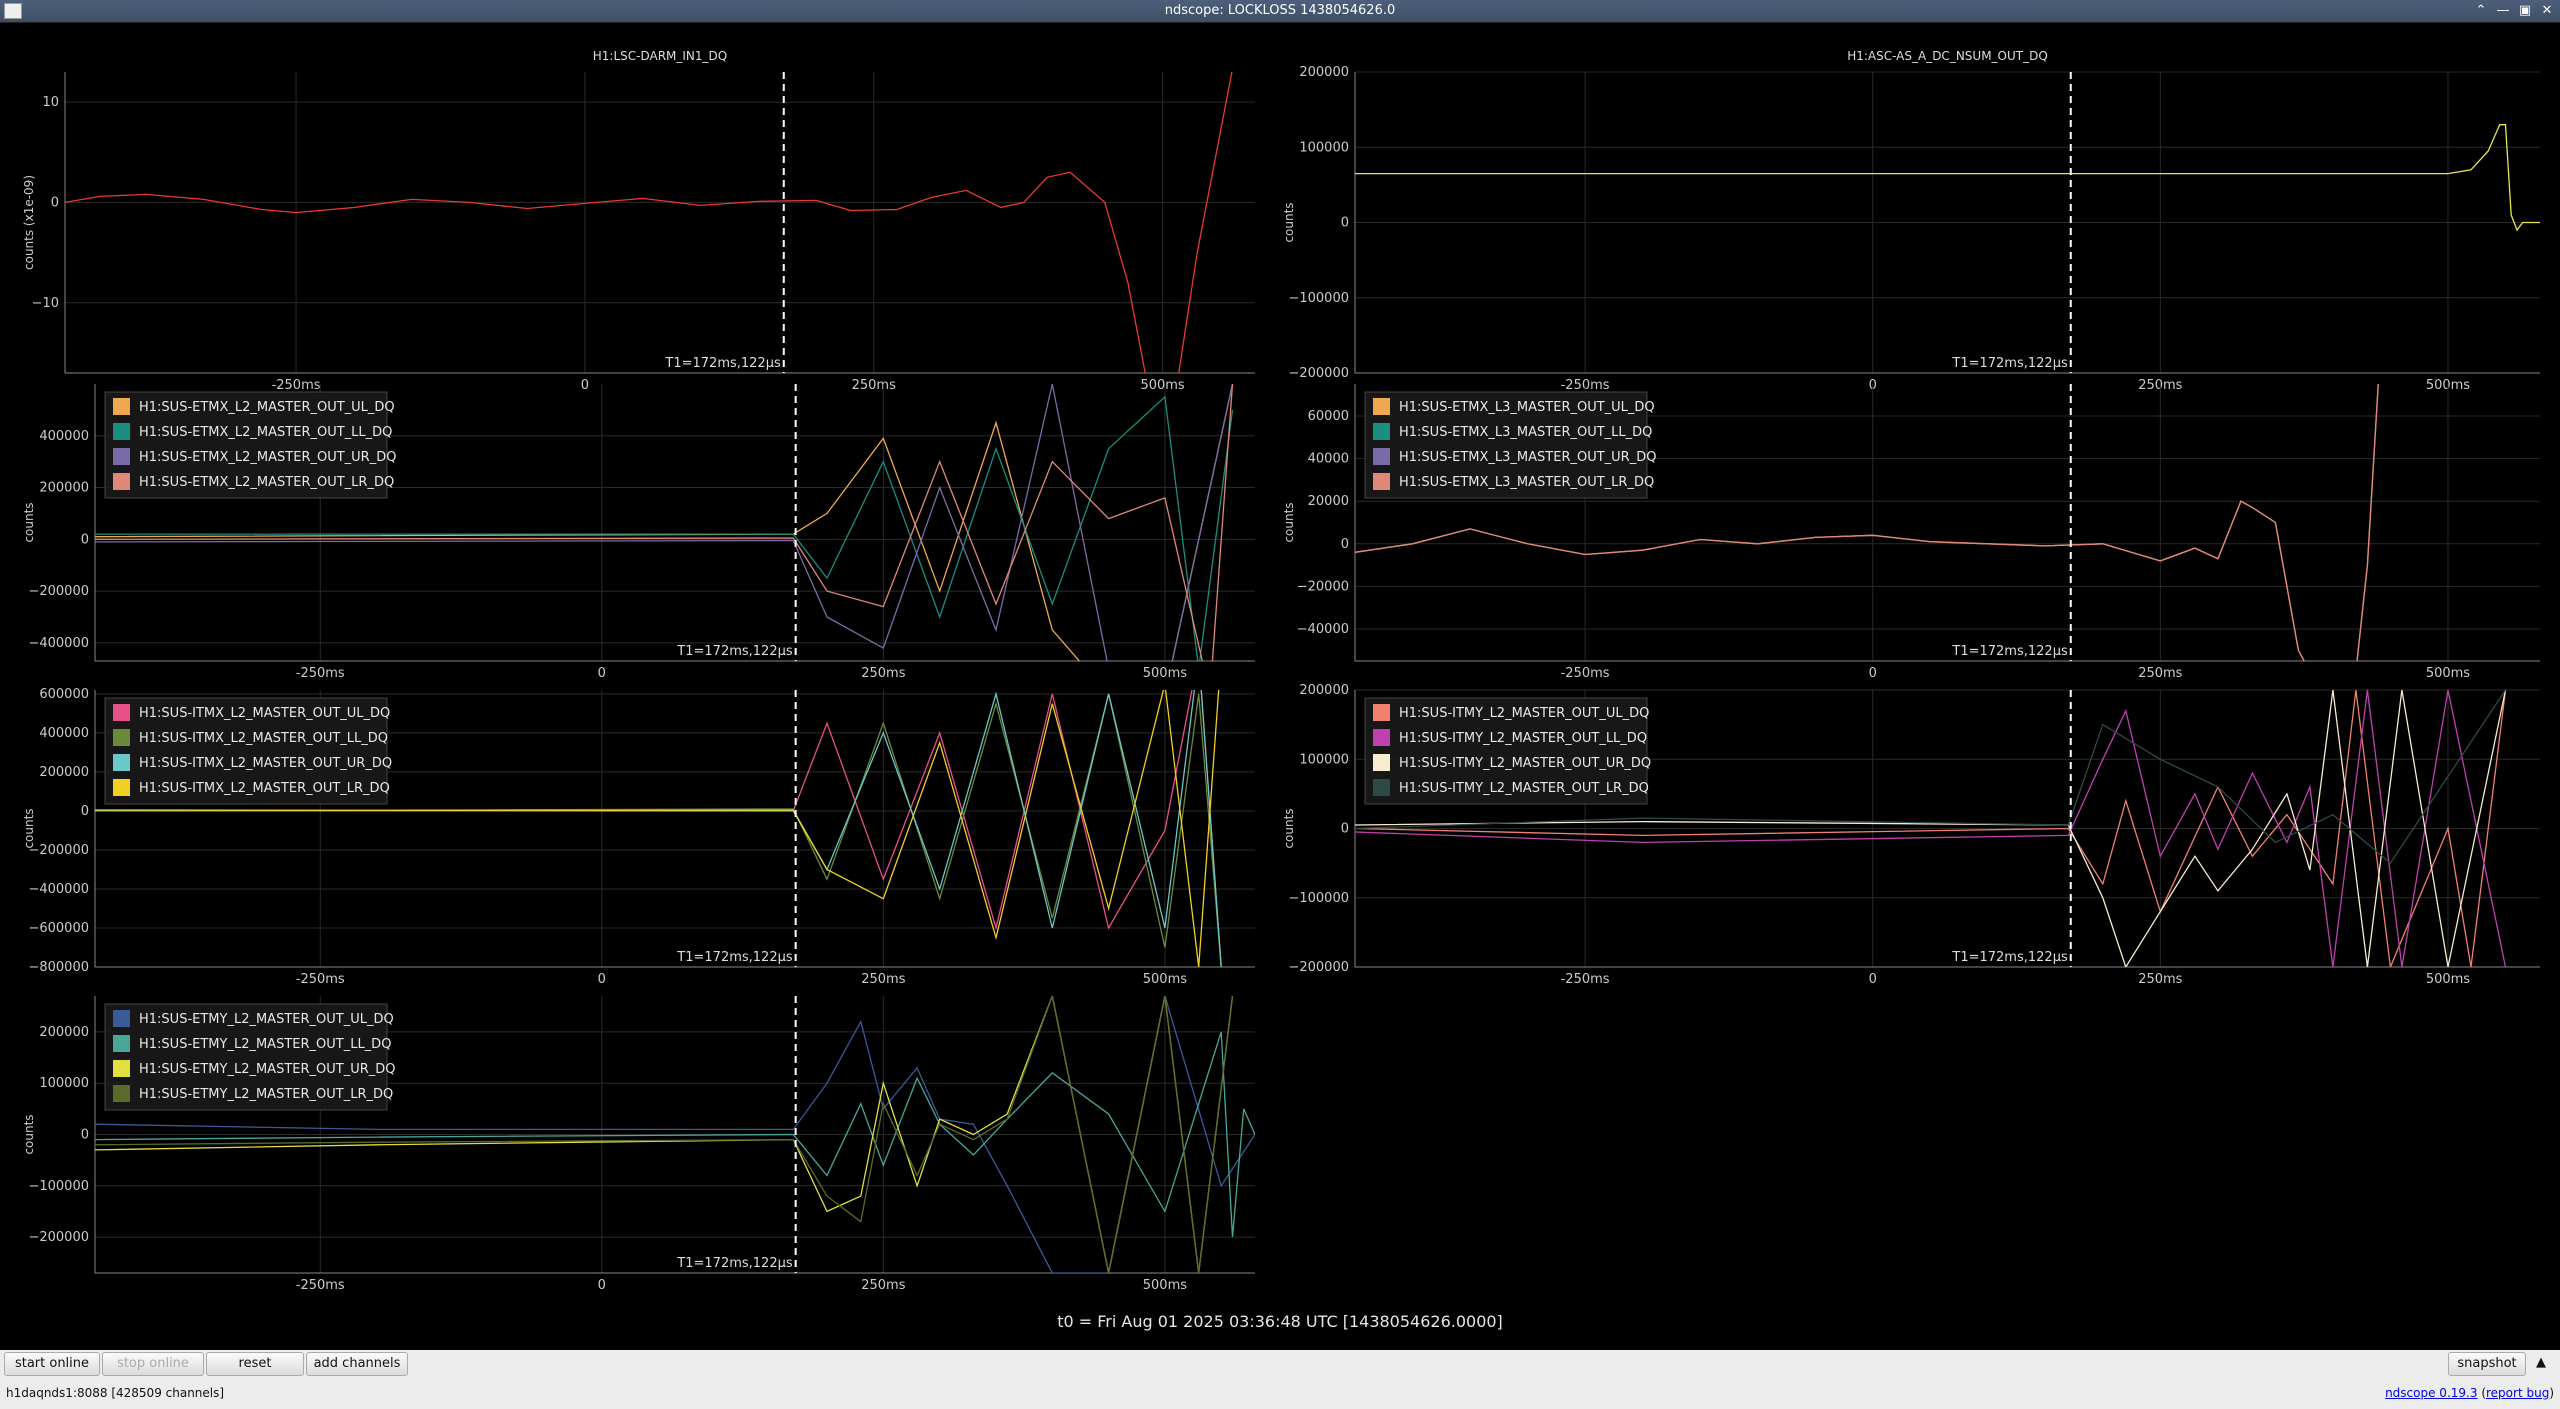 The height and width of the screenshot is (1409, 2560). Describe the element at coordinates (1324, 759) in the screenshot. I see `y-tick-label: 100000` at that location.